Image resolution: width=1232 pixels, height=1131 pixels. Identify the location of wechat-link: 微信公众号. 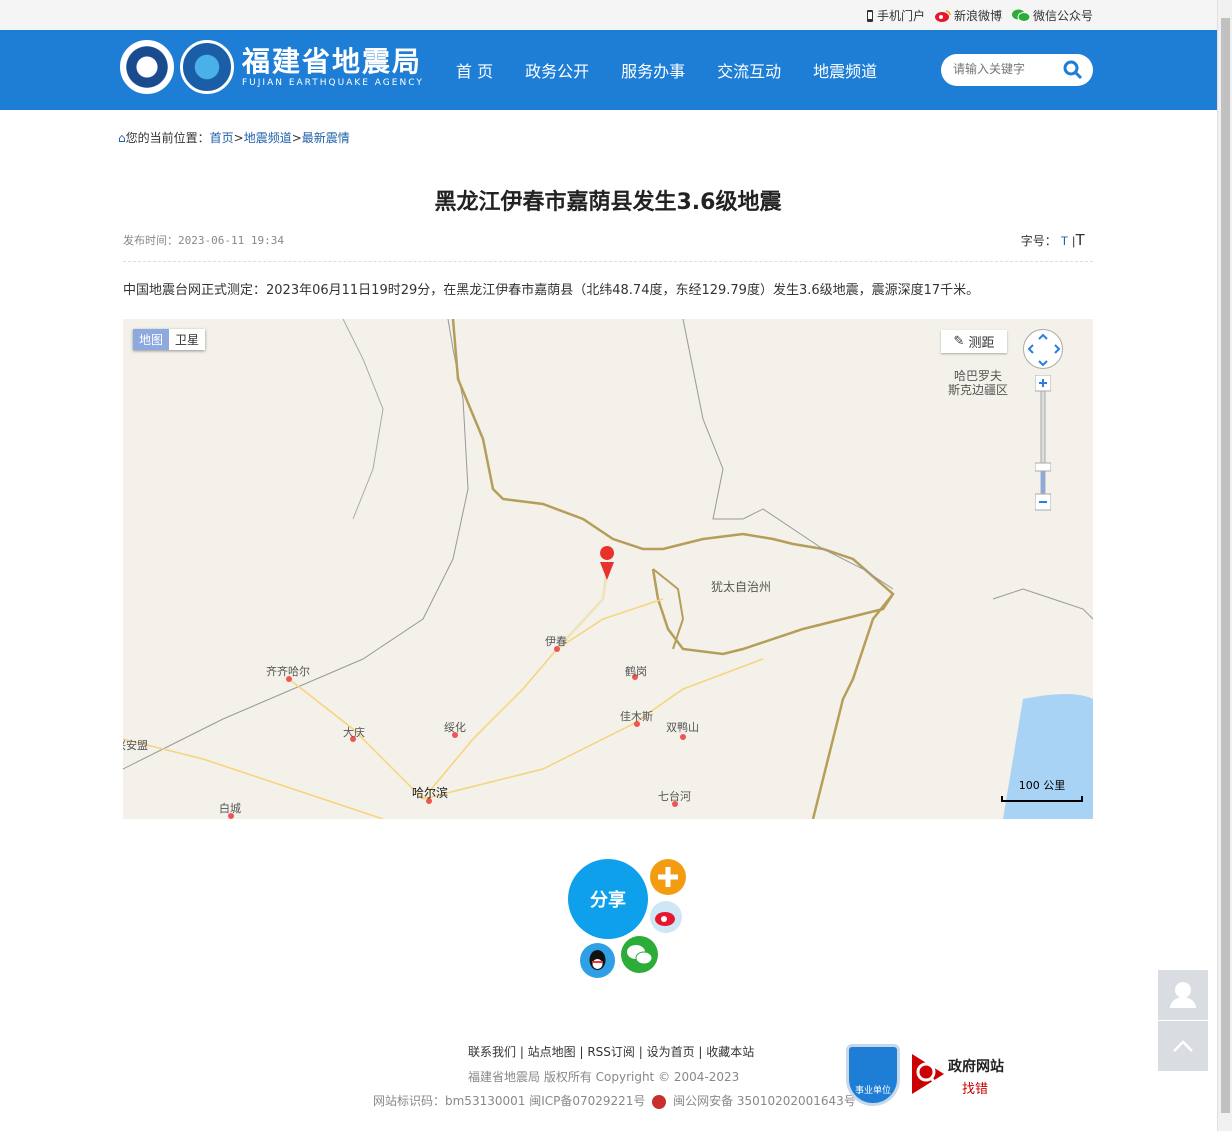
(1052, 15).